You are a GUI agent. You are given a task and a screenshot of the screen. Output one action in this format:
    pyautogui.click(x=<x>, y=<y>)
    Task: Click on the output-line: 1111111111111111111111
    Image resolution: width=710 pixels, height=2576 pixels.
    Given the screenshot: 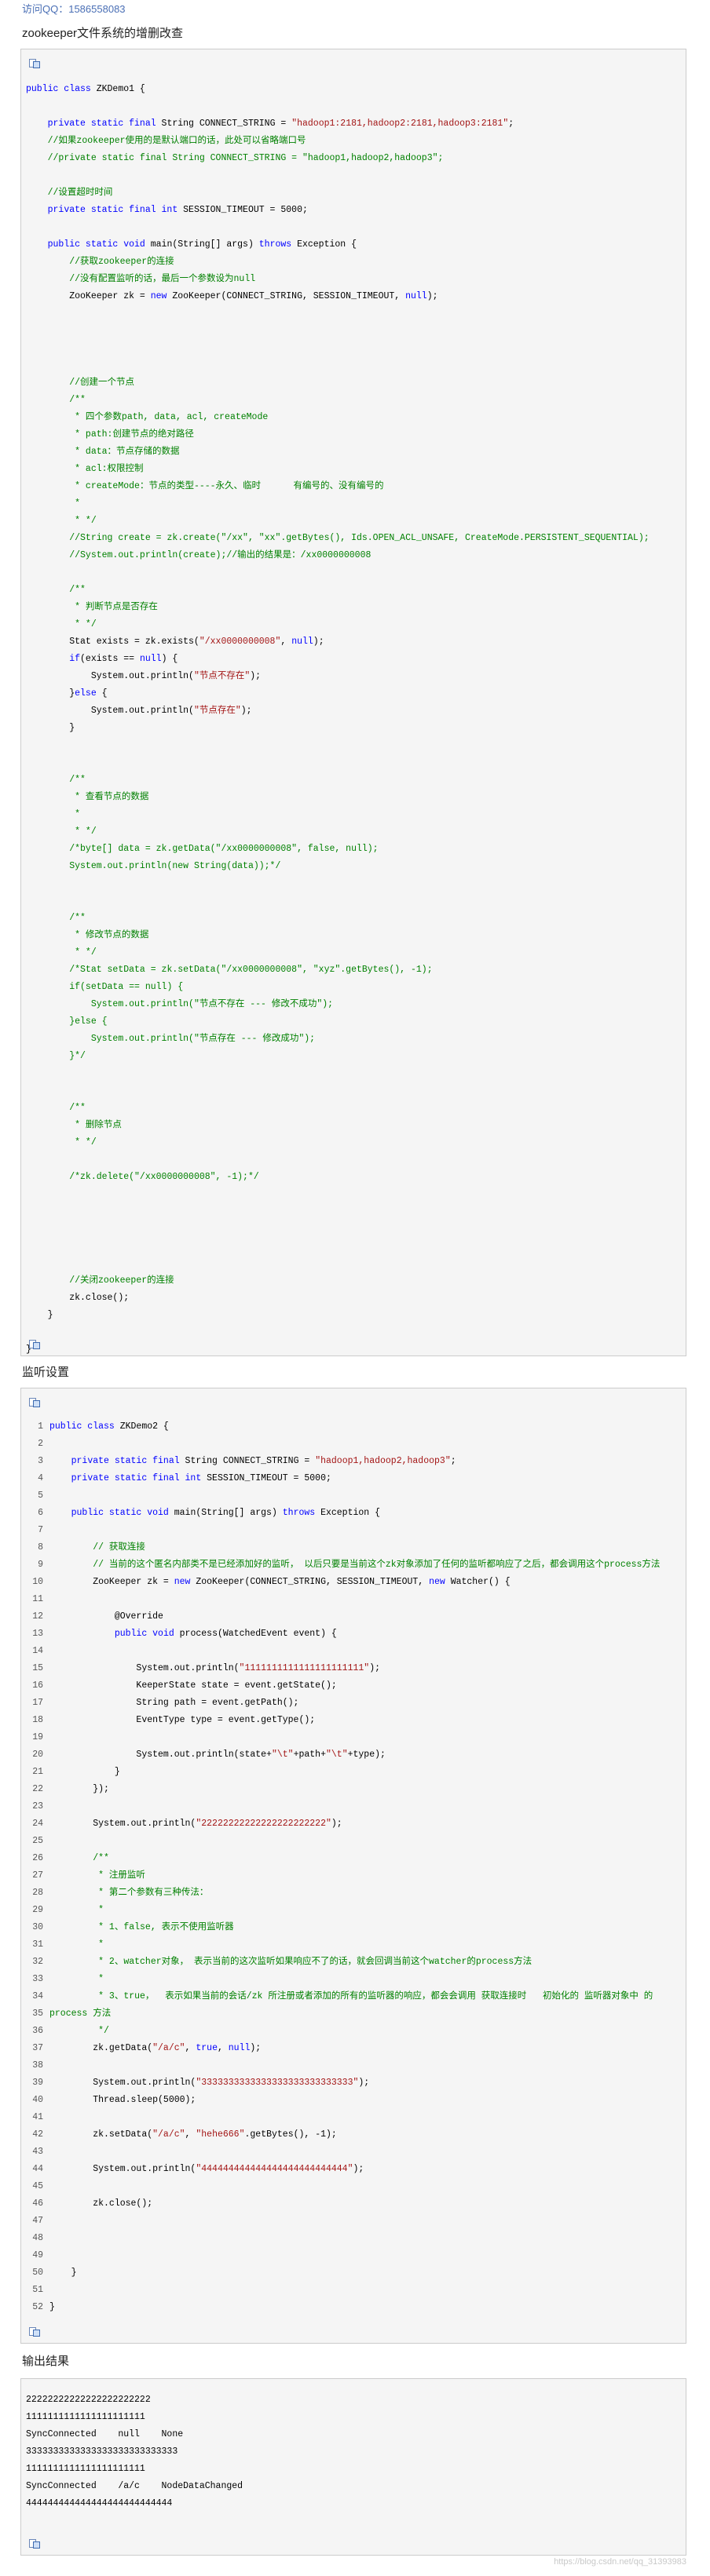 What is the action you would take?
    pyautogui.click(x=86, y=2469)
    